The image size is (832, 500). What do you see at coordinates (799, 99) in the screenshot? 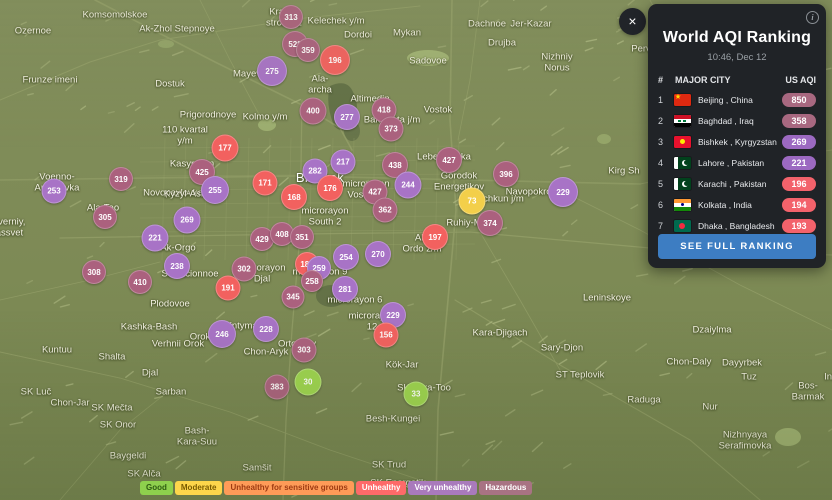
I see `aqi-badge: 850` at bounding box center [799, 99].